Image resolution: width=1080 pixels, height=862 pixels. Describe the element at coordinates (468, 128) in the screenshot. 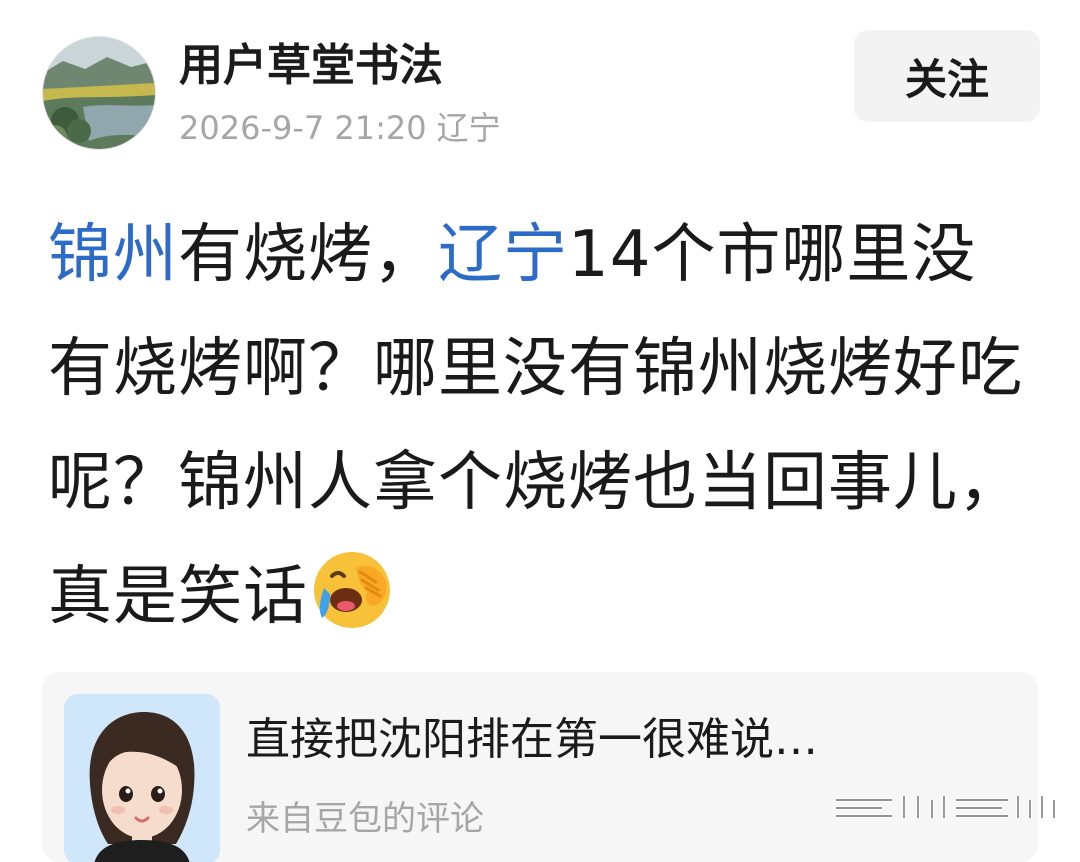

I see `post-location: 辽宁` at that location.